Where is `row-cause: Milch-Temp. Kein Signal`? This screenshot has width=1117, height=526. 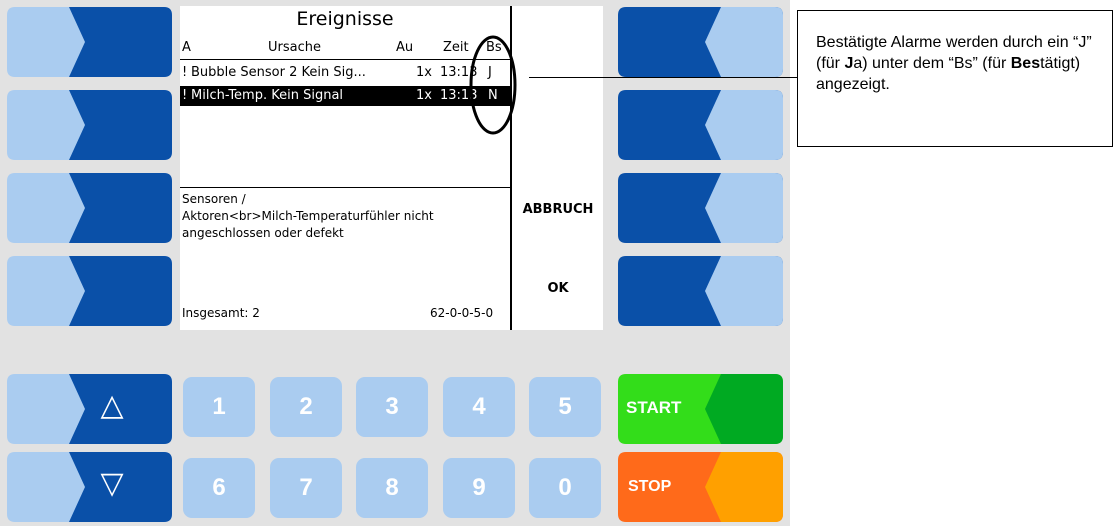
row-cause: Milch-Temp. Kein Signal is located at coordinates (267, 95).